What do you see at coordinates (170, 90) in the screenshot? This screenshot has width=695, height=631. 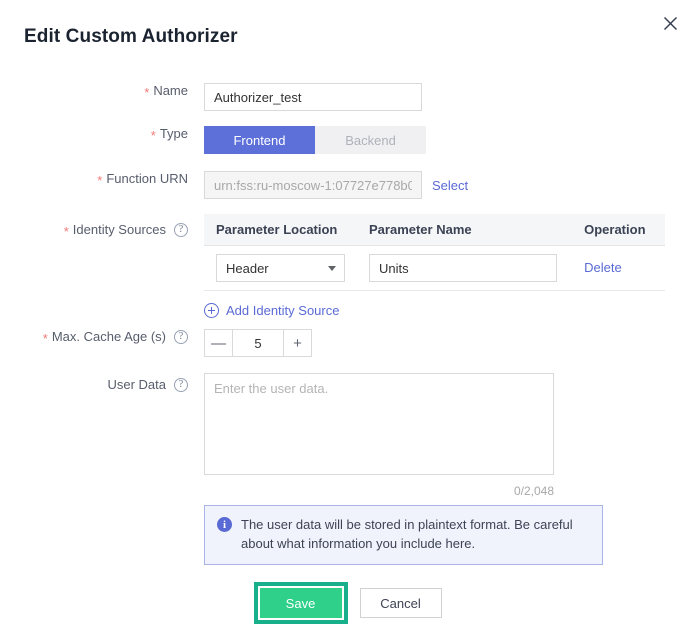 I see `name-label: Name` at bounding box center [170, 90].